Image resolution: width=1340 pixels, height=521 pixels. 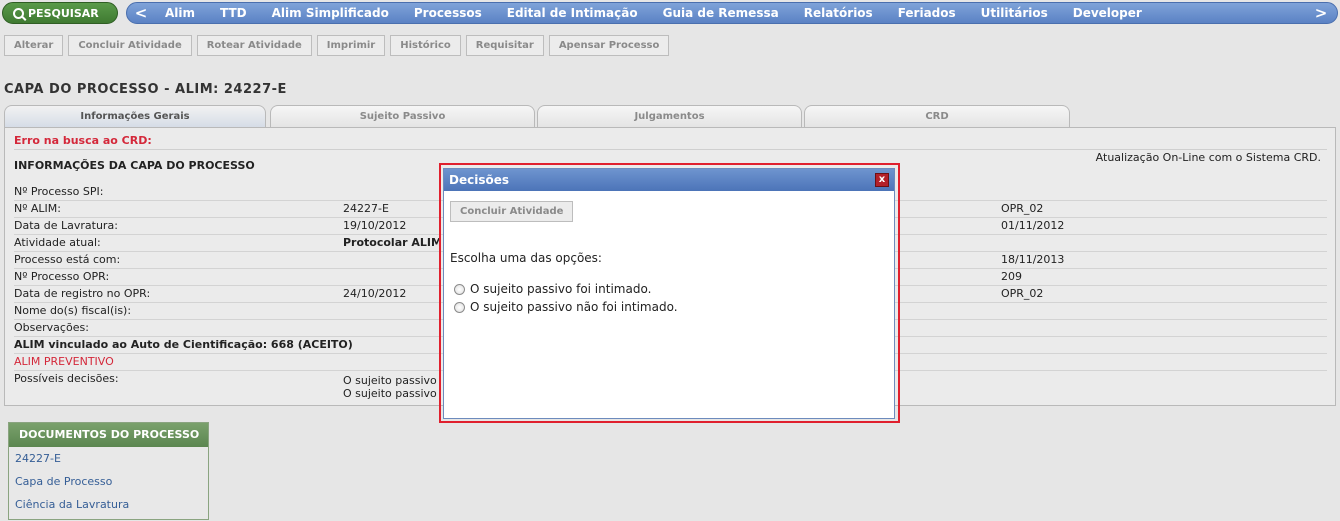 I want to click on option-intimado: O sujeito passivo foi intimado., so click(x=552, y=289).